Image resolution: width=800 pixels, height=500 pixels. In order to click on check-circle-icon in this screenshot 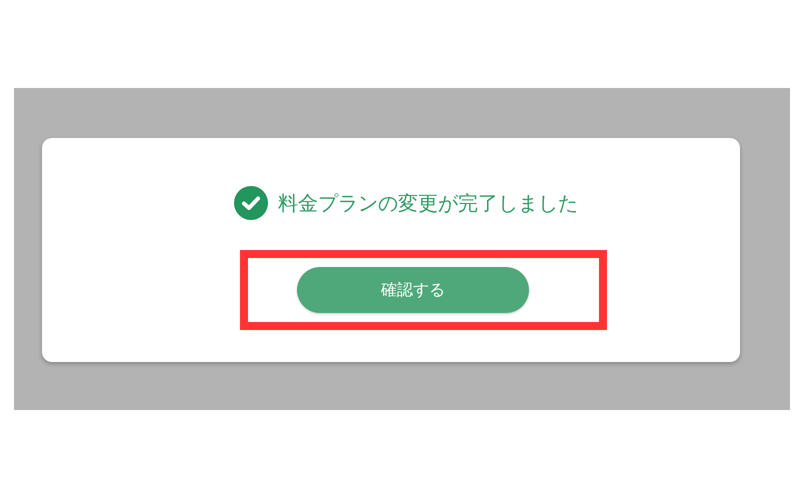, I will do `click(251, 203)`.